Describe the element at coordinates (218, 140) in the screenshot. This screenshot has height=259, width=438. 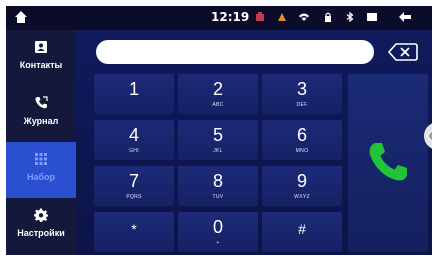
I see `key-5: 5 JKL` at that location.